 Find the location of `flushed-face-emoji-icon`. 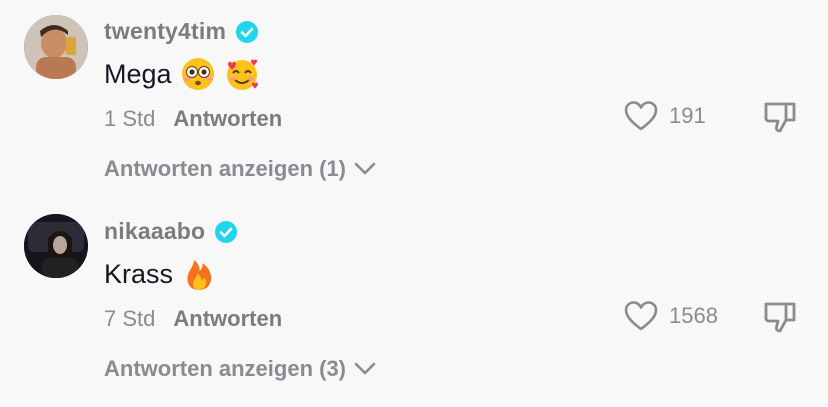

flushed-face-emoji-icon is located at coordinates (197, 74).